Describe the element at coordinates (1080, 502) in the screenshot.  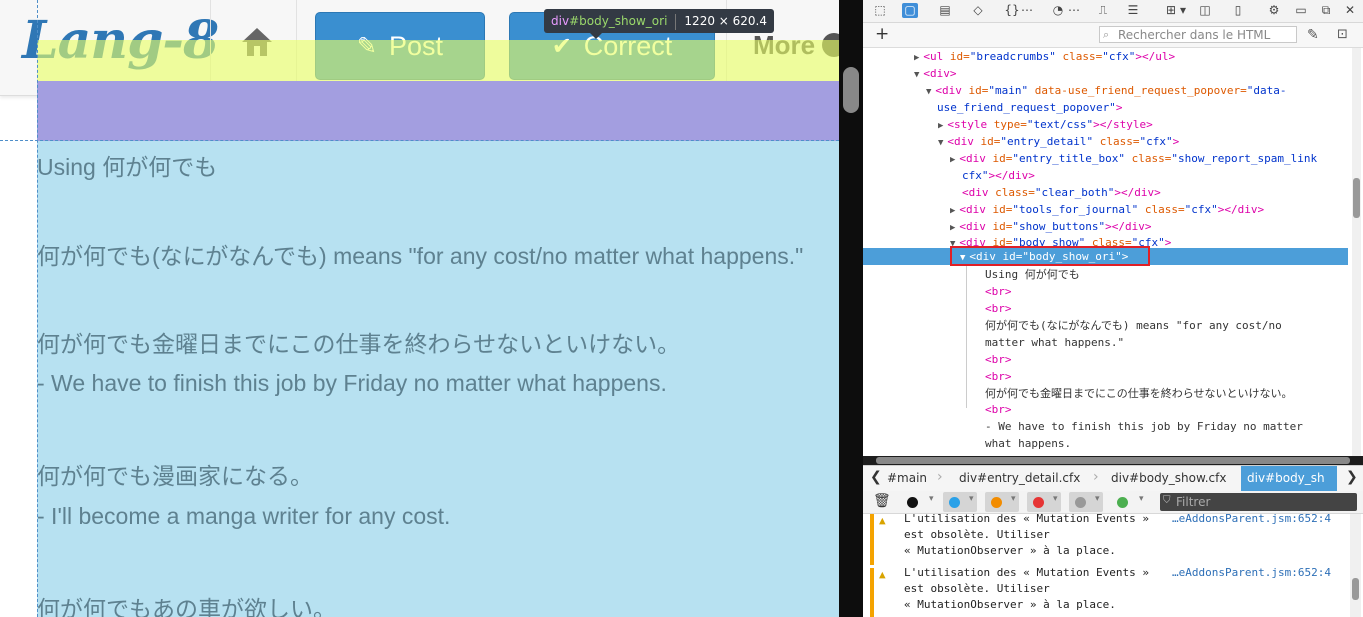
I see `filter-logging-dot-icon` at that location.